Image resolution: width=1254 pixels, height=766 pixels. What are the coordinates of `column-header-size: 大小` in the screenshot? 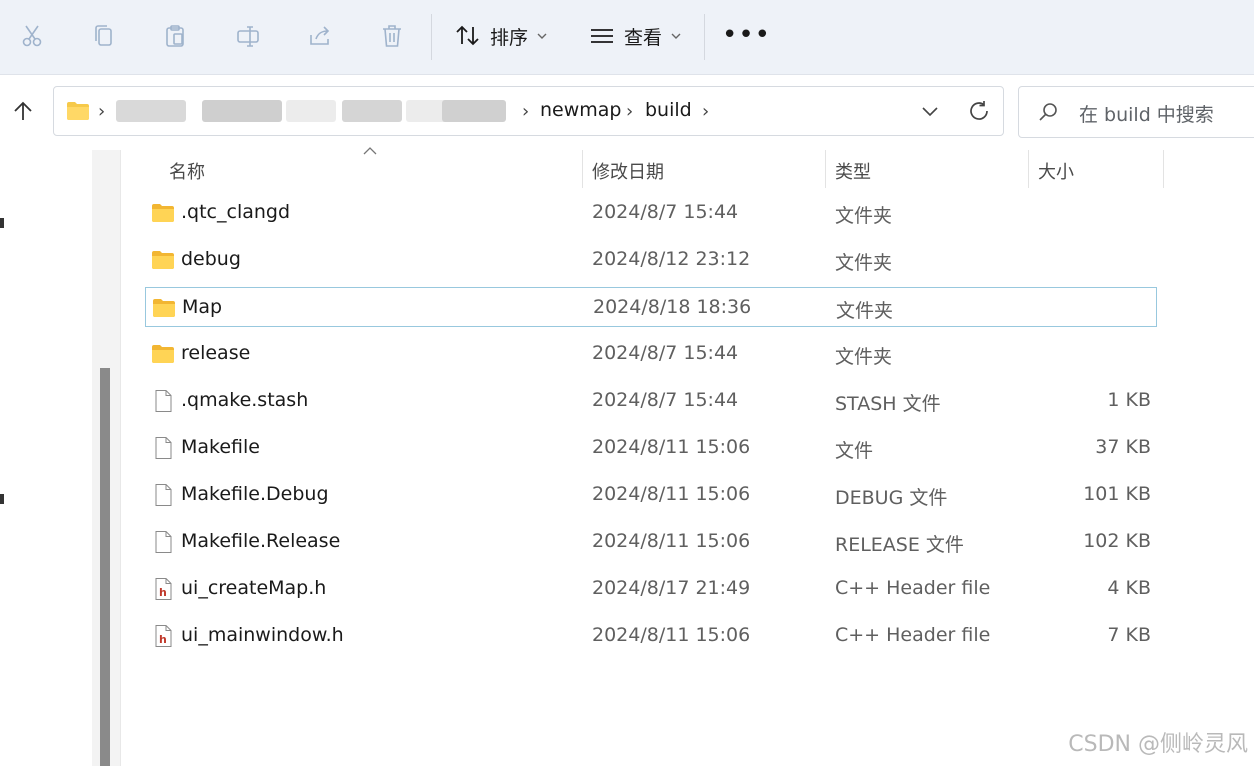 It's located at (1056, 171).